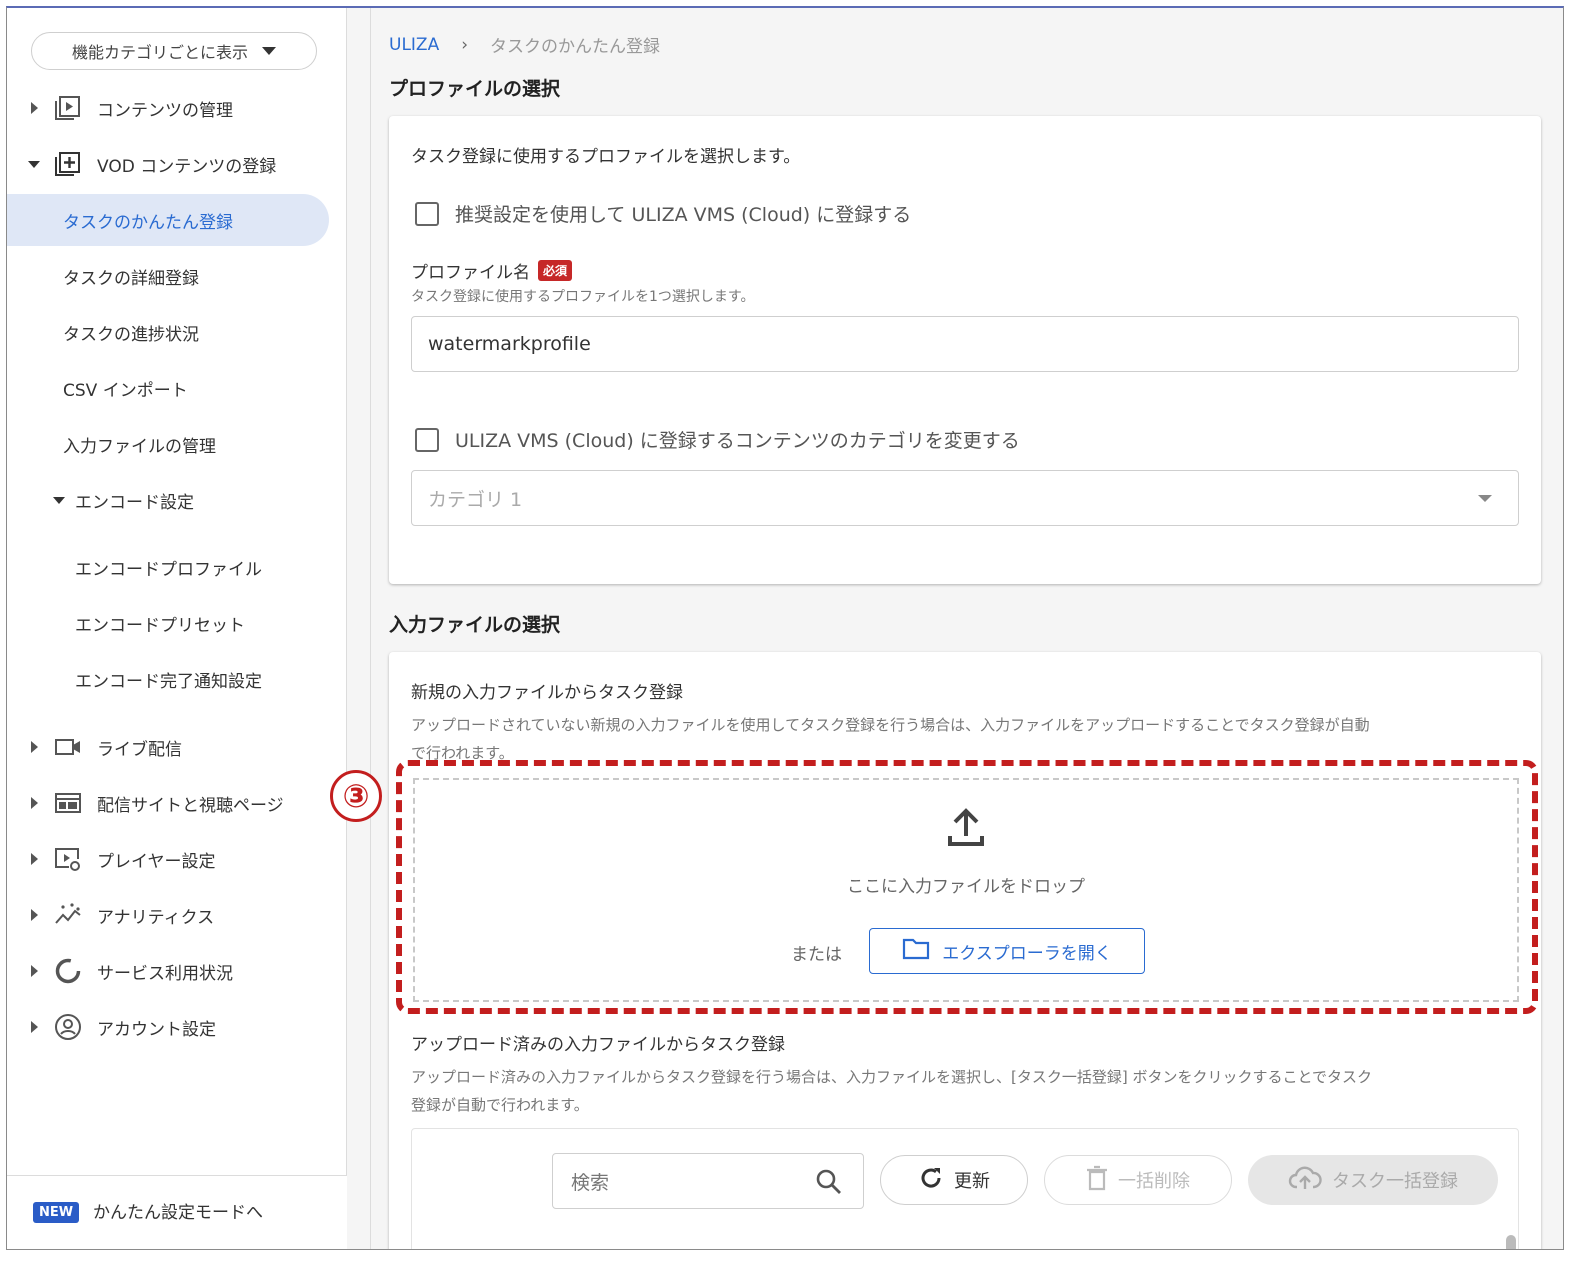 This screenshot has width=1578, height=1262. I want to click on profile-description: タスク登録に使用するプロファイルを選択します。, so click(606, 157).